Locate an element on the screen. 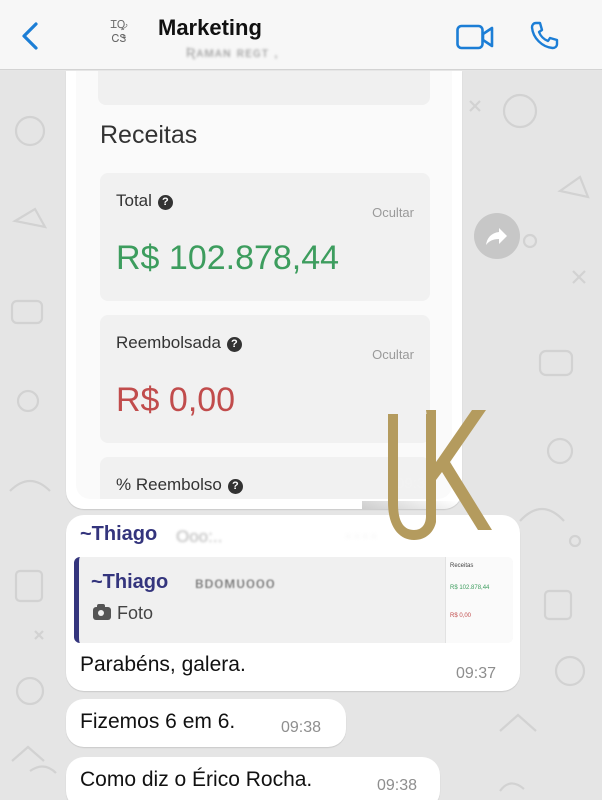  message-text: Fizemos 6 em 6. is located at coordinates (158, 721).